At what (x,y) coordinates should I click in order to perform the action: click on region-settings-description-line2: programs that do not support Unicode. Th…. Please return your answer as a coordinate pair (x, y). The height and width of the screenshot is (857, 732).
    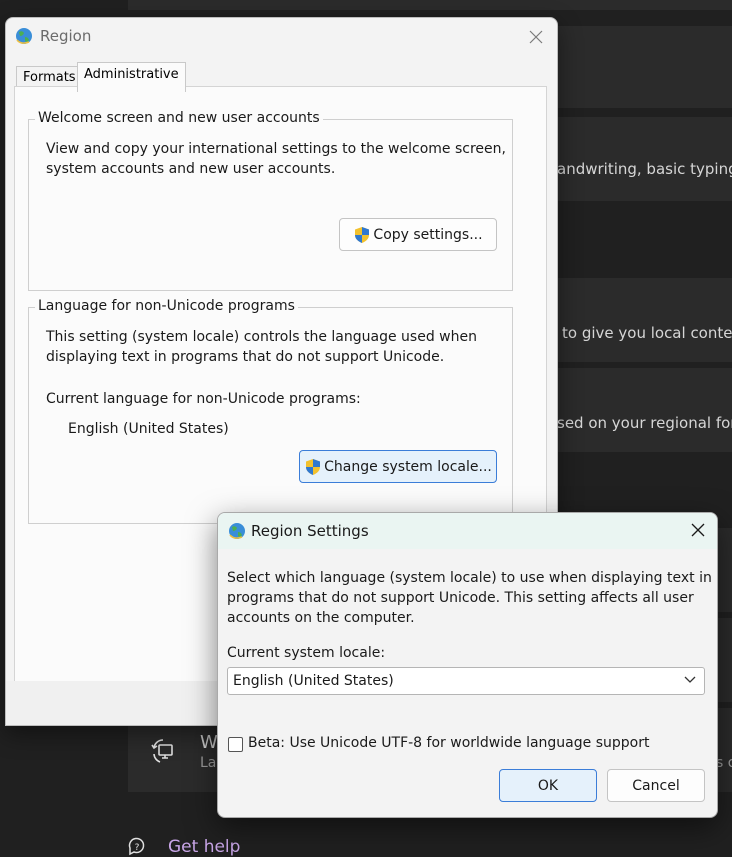
    Looking at the image, I should click on (460, 598).